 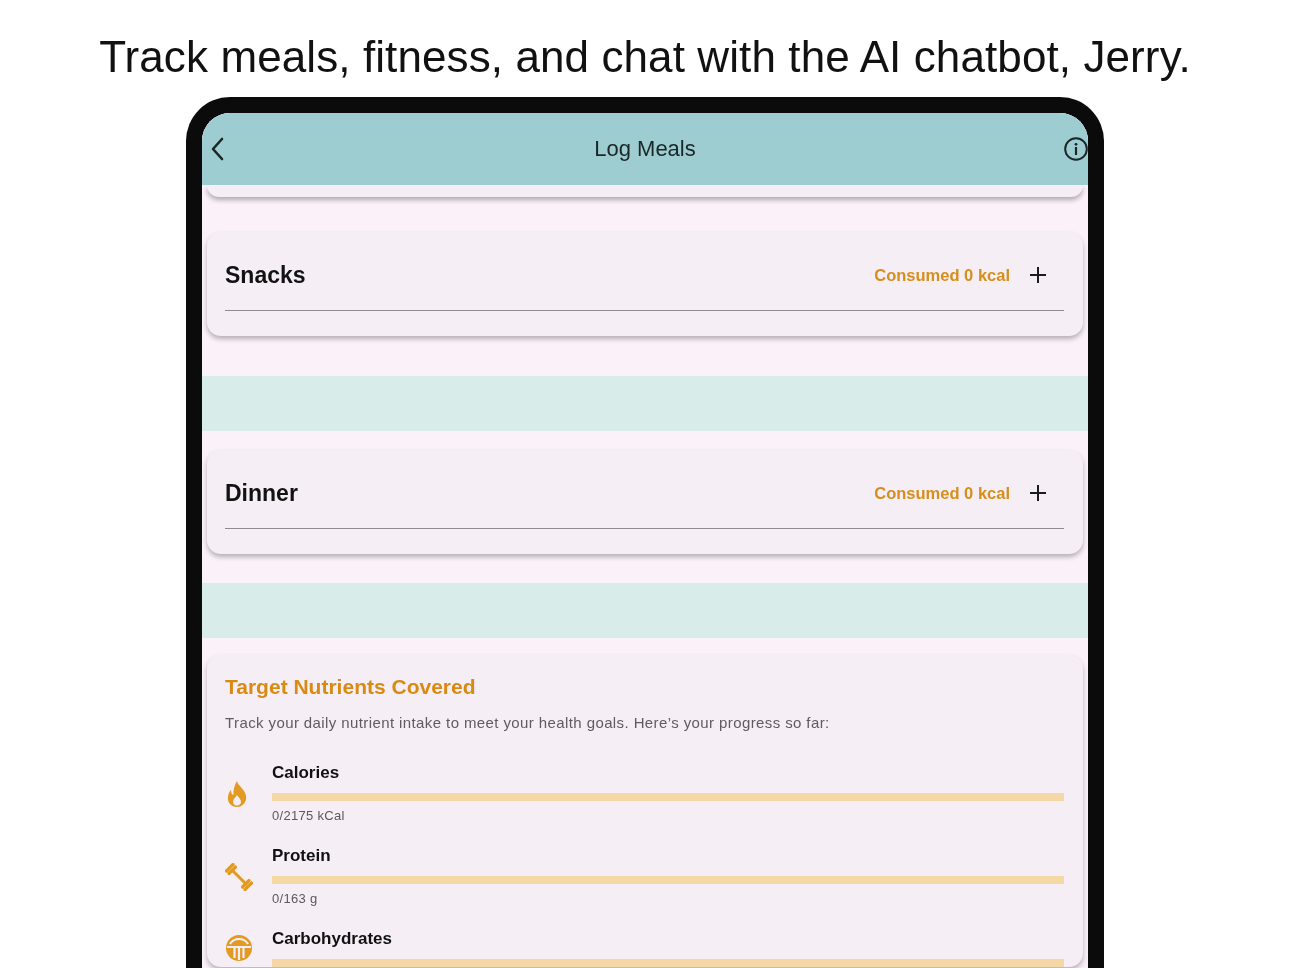 What do you see at coordinates (351, 686) in the screenshot?
I see `nutrients-title: Target Nutrients Covered` at bounding box center [351, 686].